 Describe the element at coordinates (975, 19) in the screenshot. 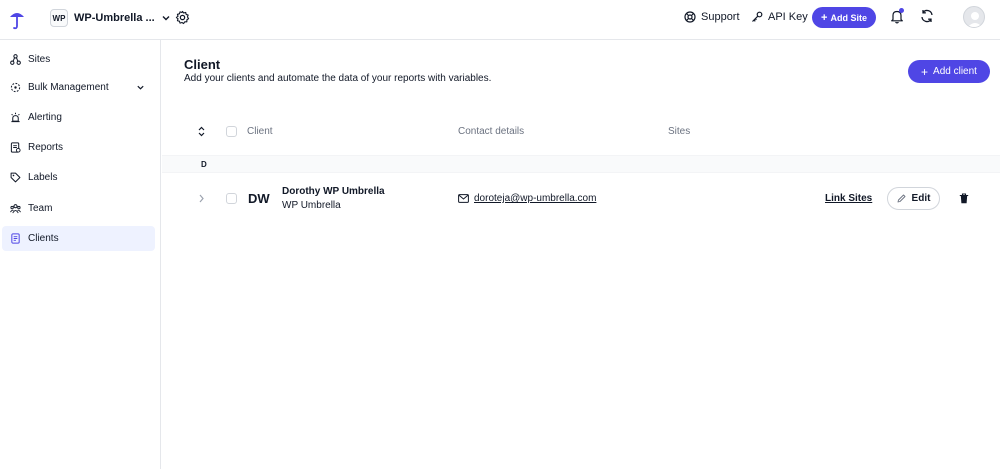

I see `user-icon` at that location.